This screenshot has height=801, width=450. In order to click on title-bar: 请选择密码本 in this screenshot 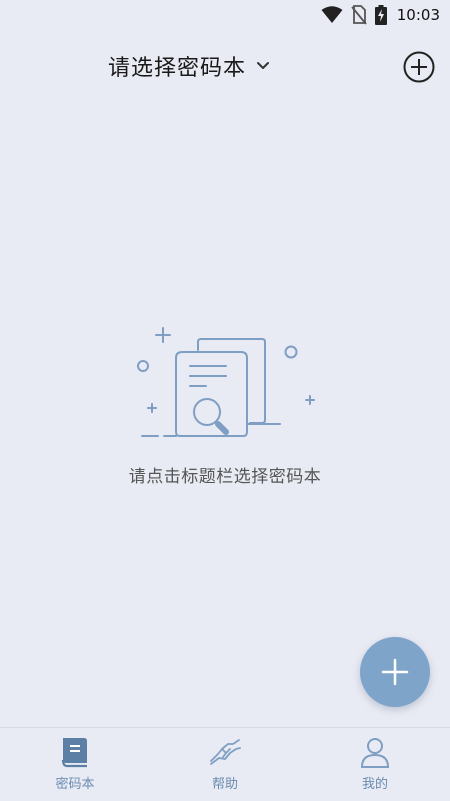, I will do `click(225, 67)`.